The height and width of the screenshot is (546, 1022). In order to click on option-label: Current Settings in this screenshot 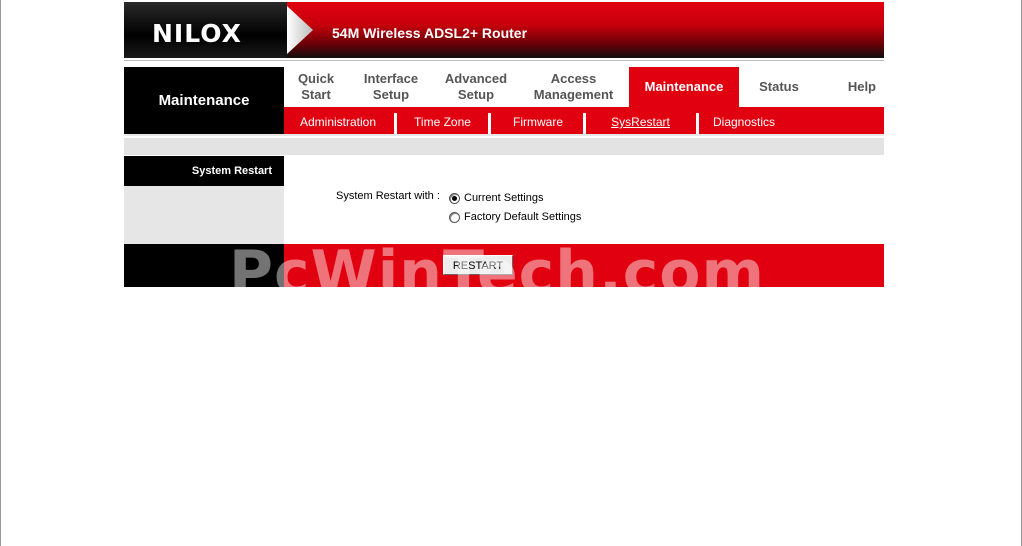, I will do `click(504, 198)`.